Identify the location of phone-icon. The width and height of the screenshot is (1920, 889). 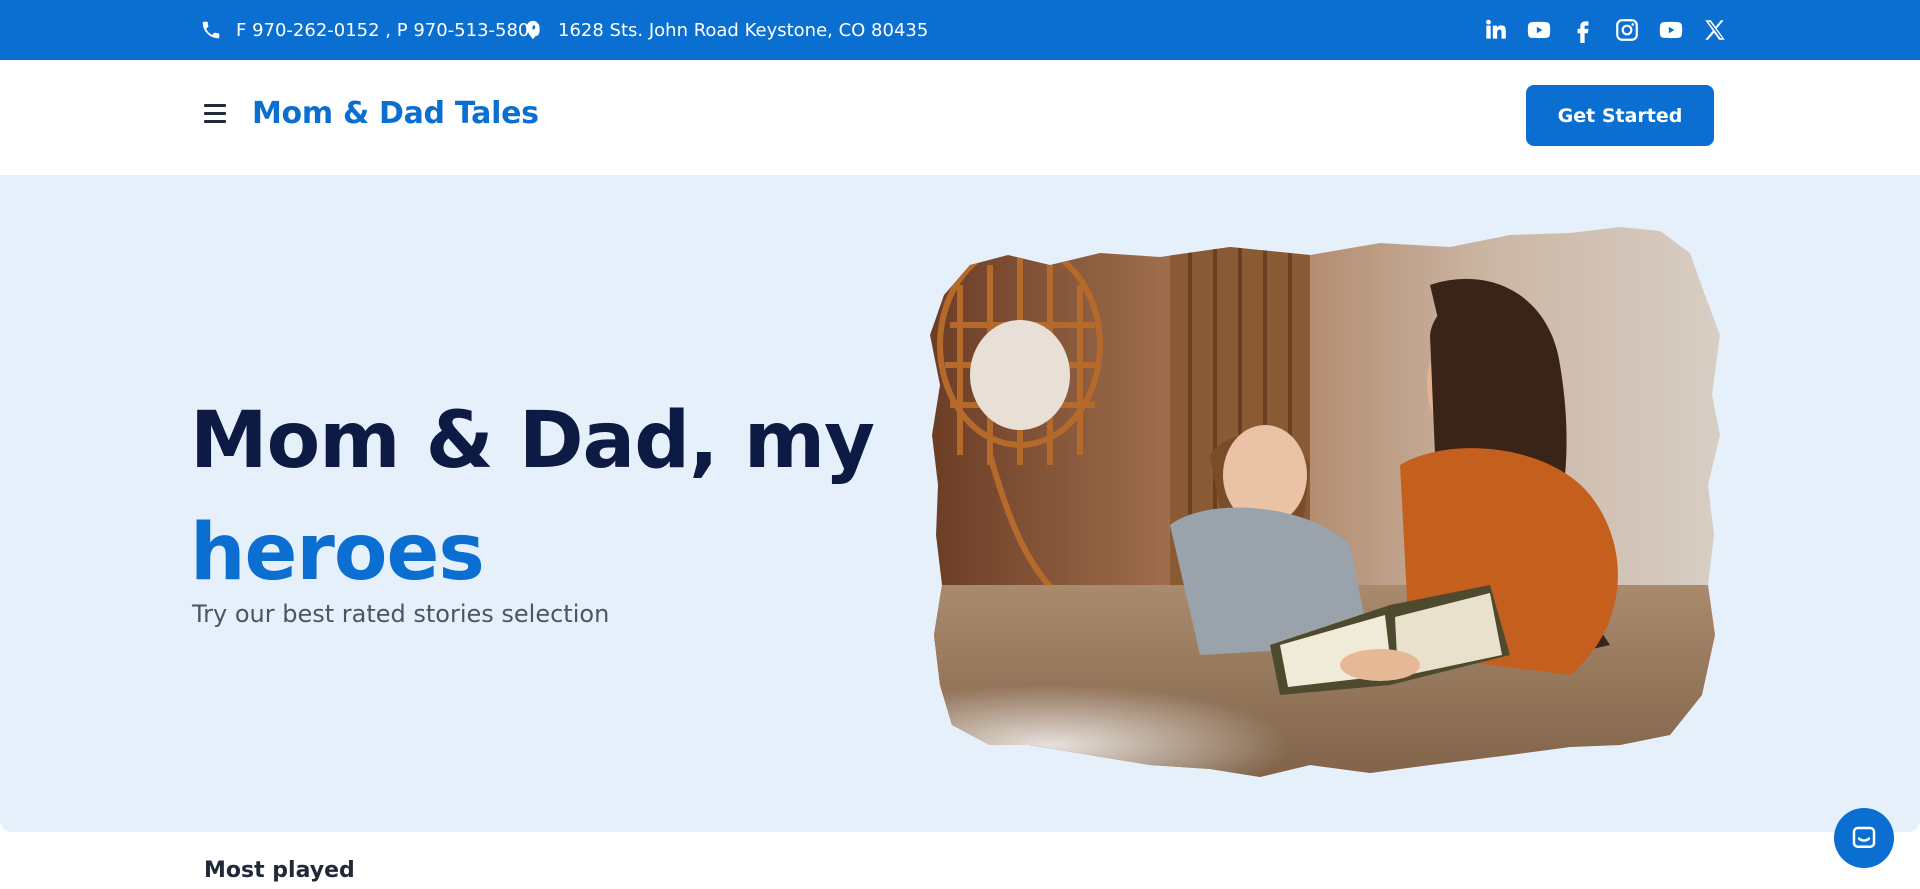
(211, 30).